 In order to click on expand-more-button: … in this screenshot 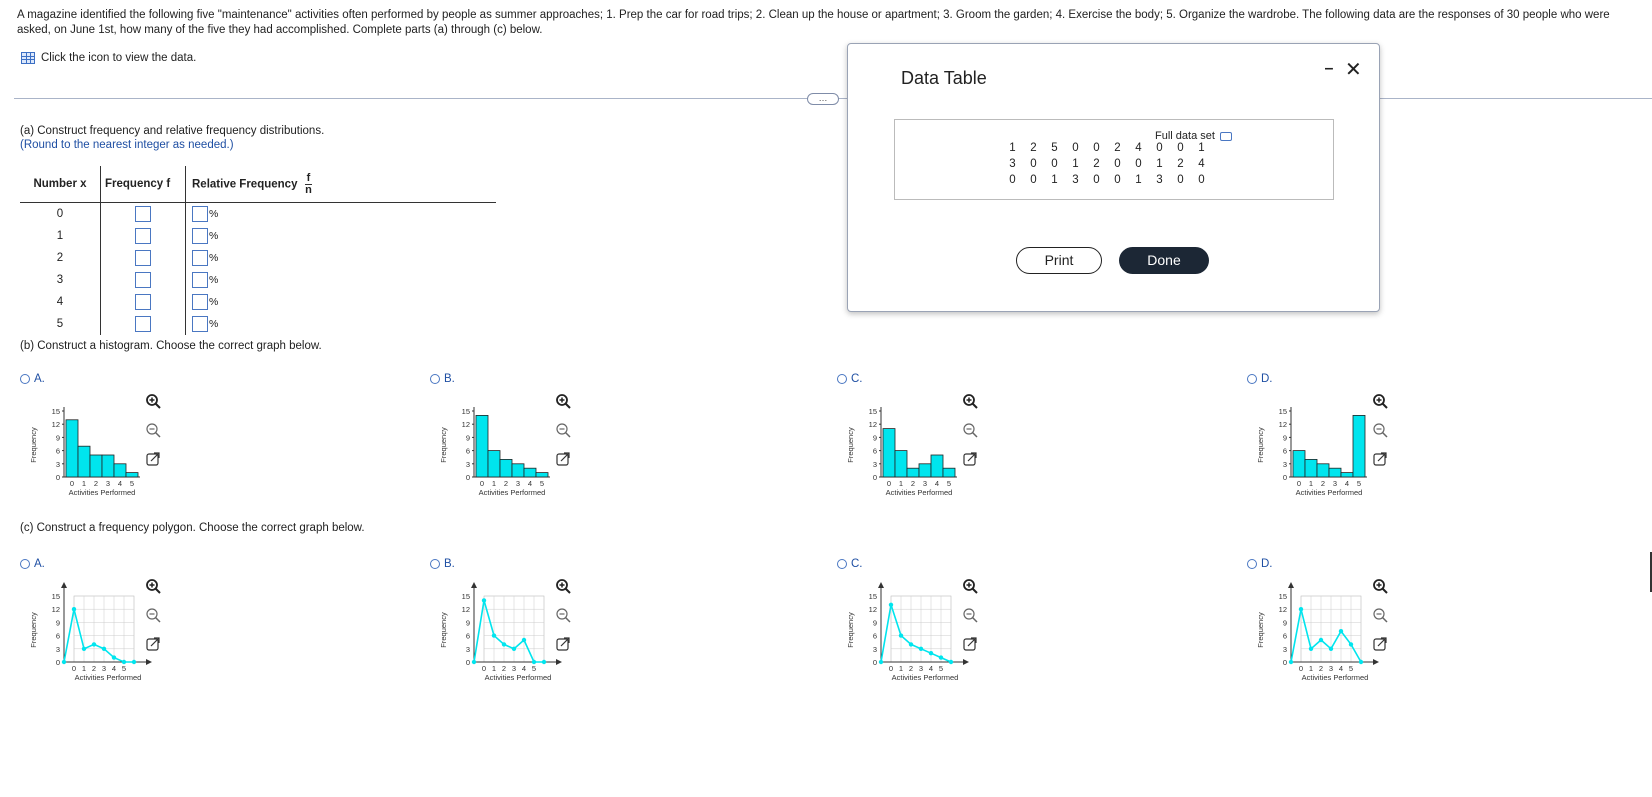, I will do `click(823, 99)`.